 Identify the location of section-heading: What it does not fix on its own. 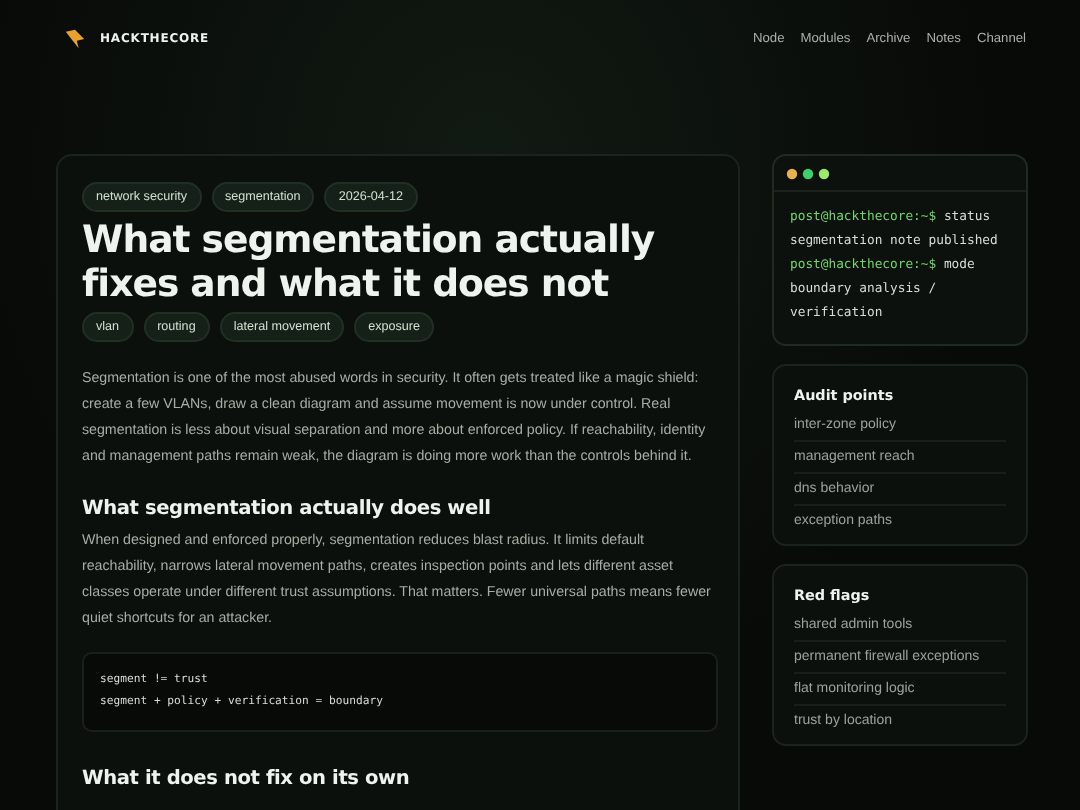
(247, 779).